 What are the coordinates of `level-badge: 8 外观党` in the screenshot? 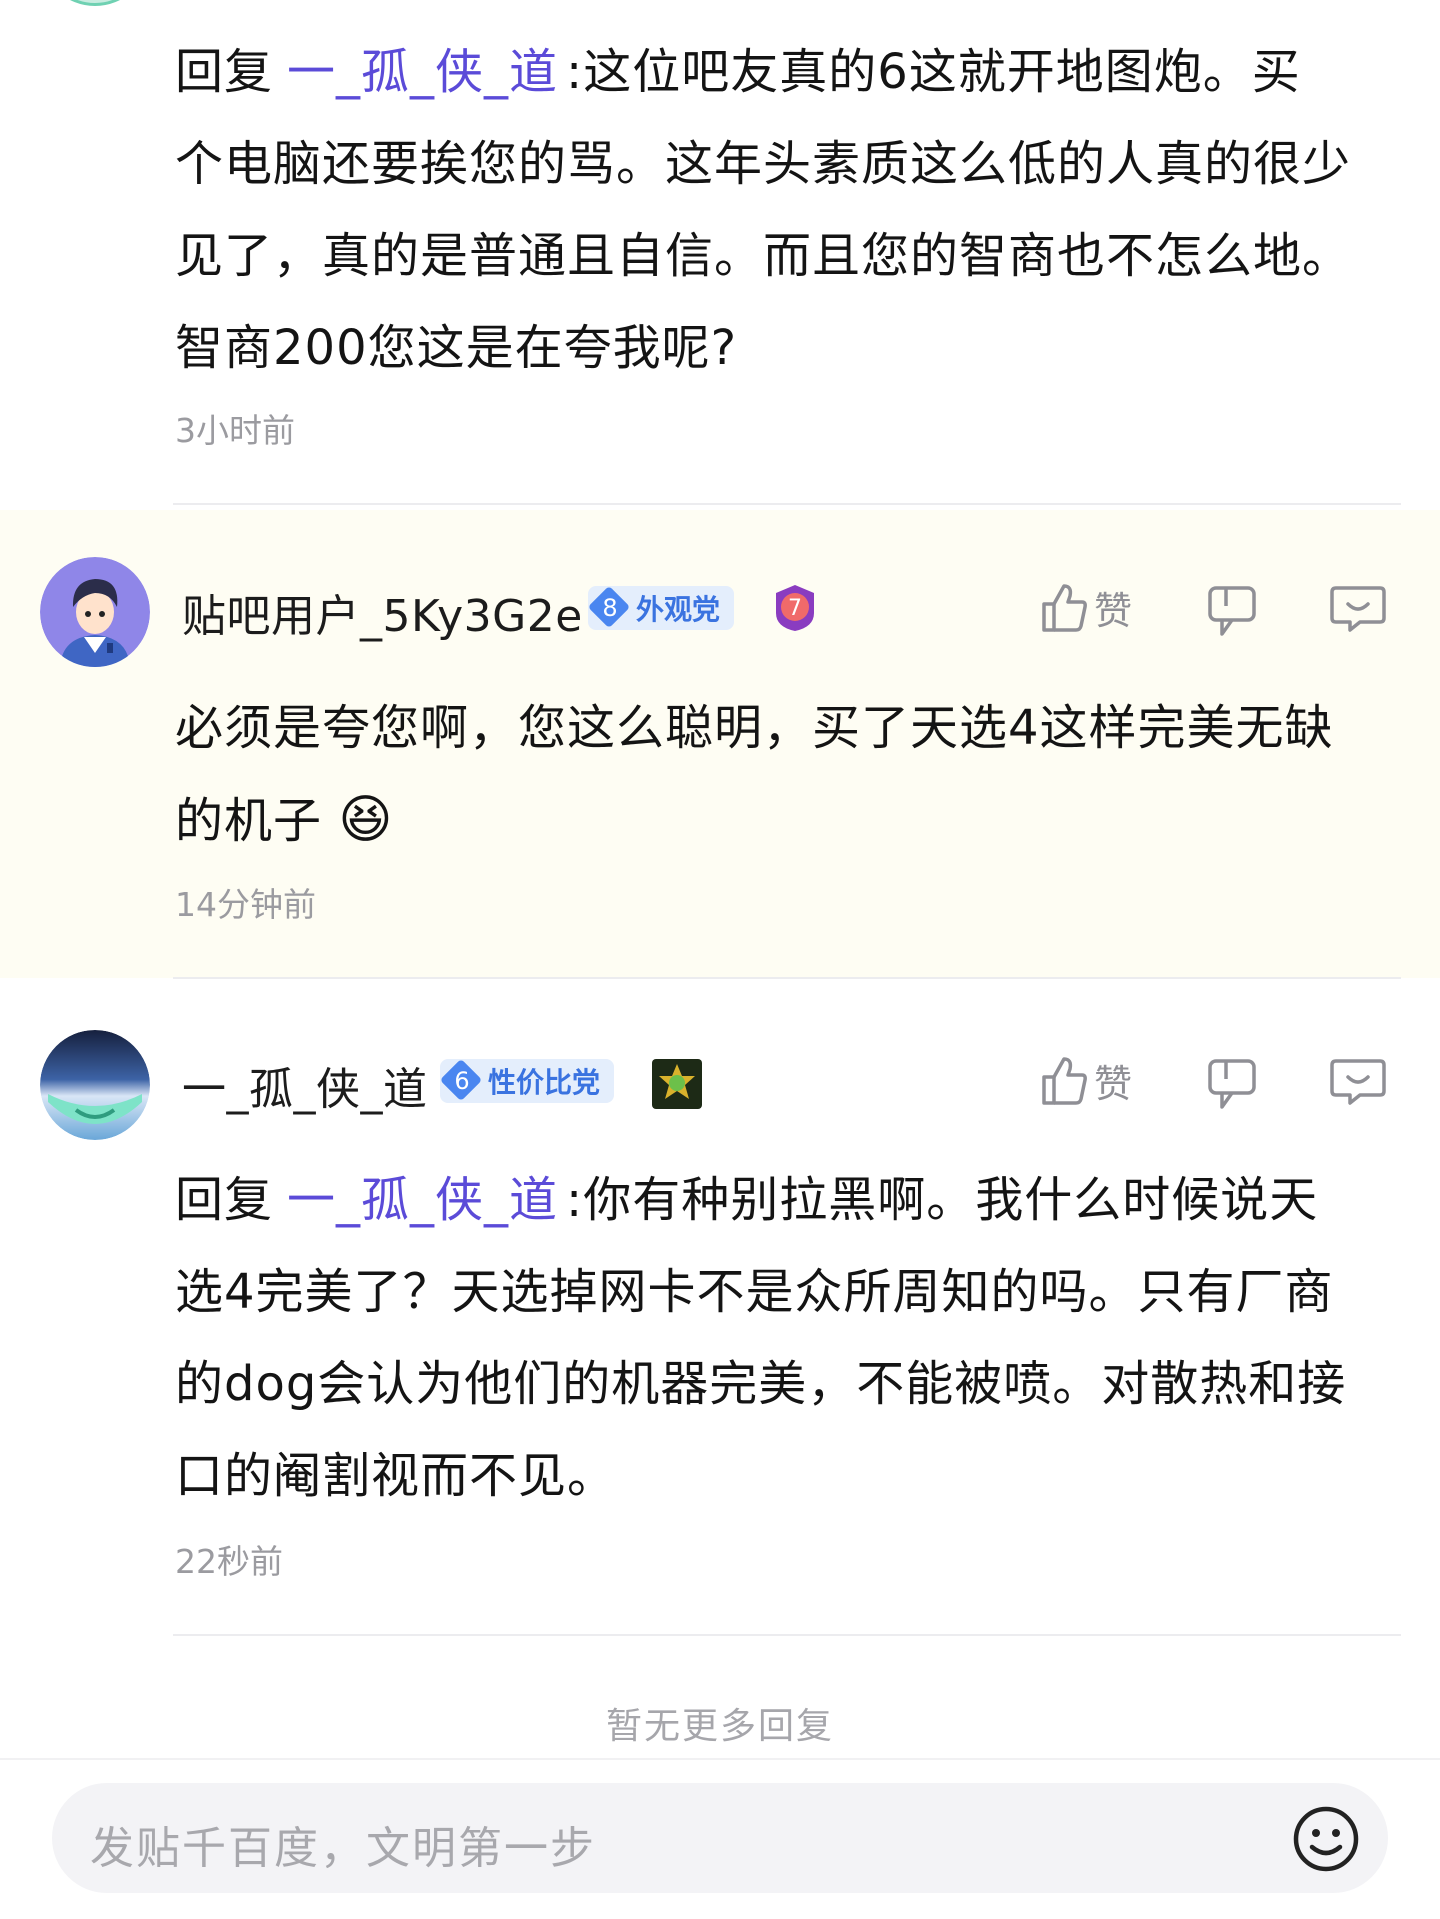 It's located at (661, 608).